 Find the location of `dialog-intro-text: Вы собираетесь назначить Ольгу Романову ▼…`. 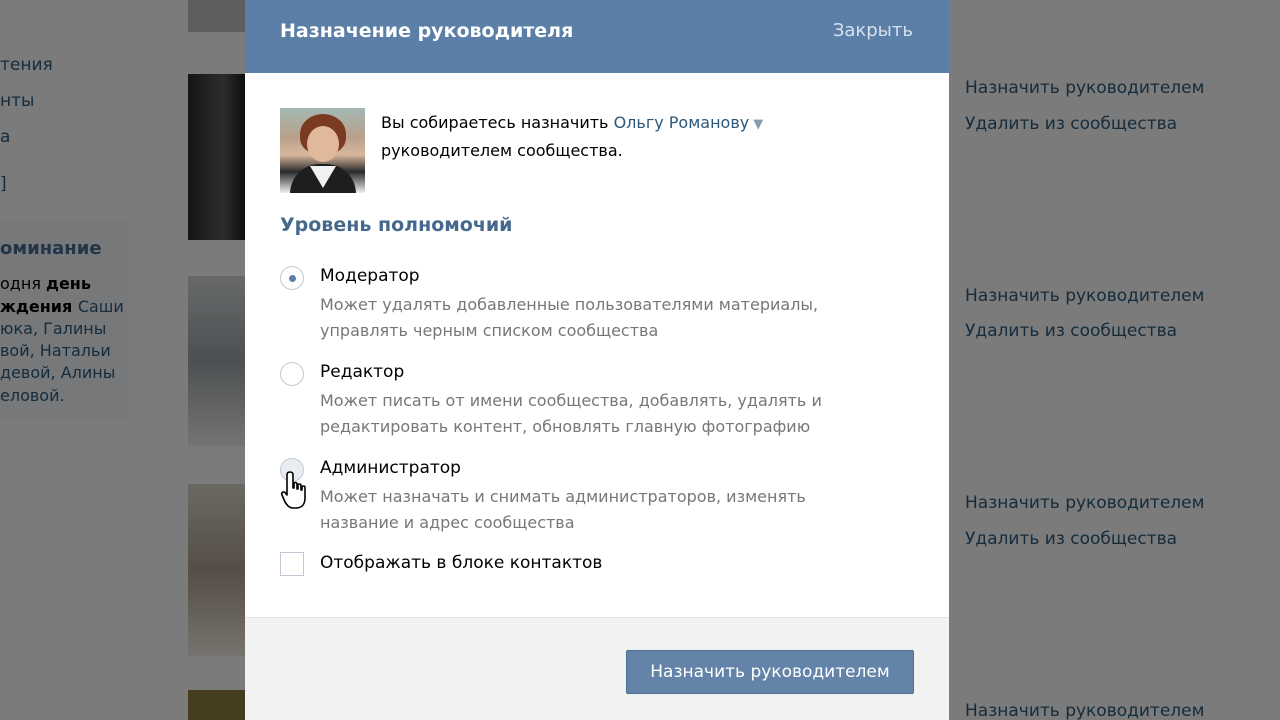

dialog-intro-text: Вы собираетесь назначить Ольгу Романову ▼… is located at coordinates (641, 137).